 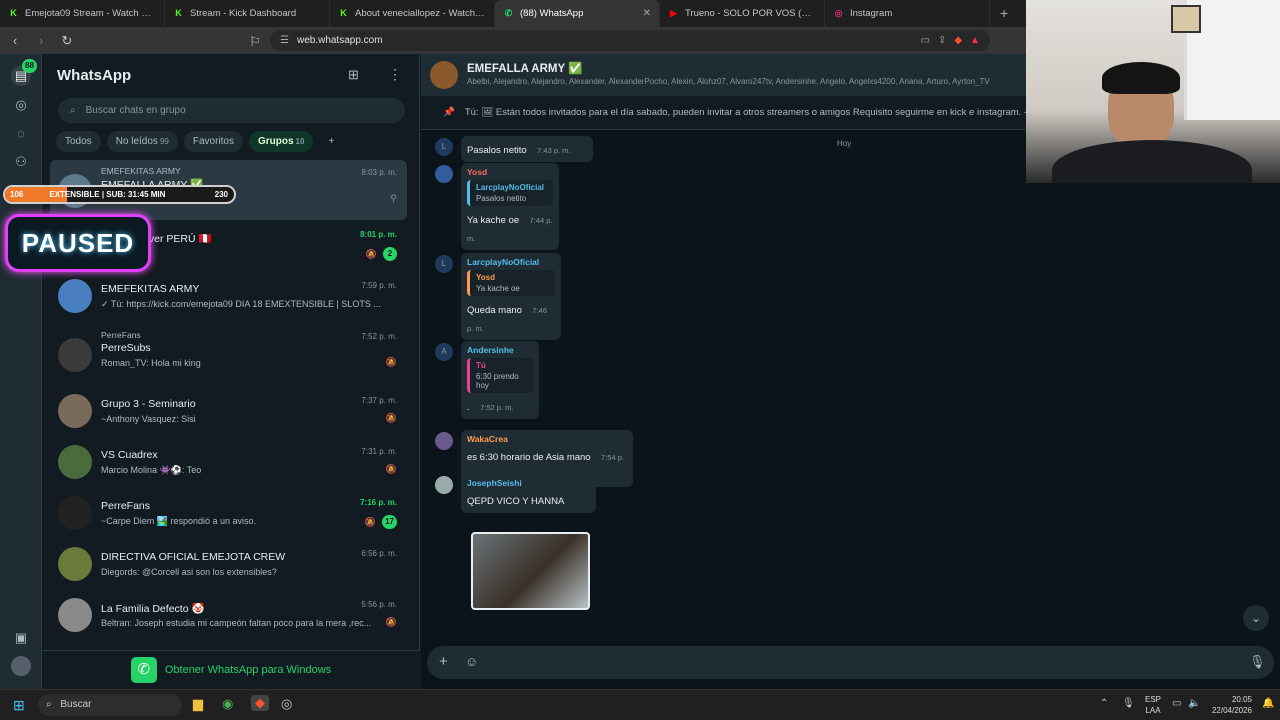 I want to click on brave-icon: ◆, so click(x=260, y=703).